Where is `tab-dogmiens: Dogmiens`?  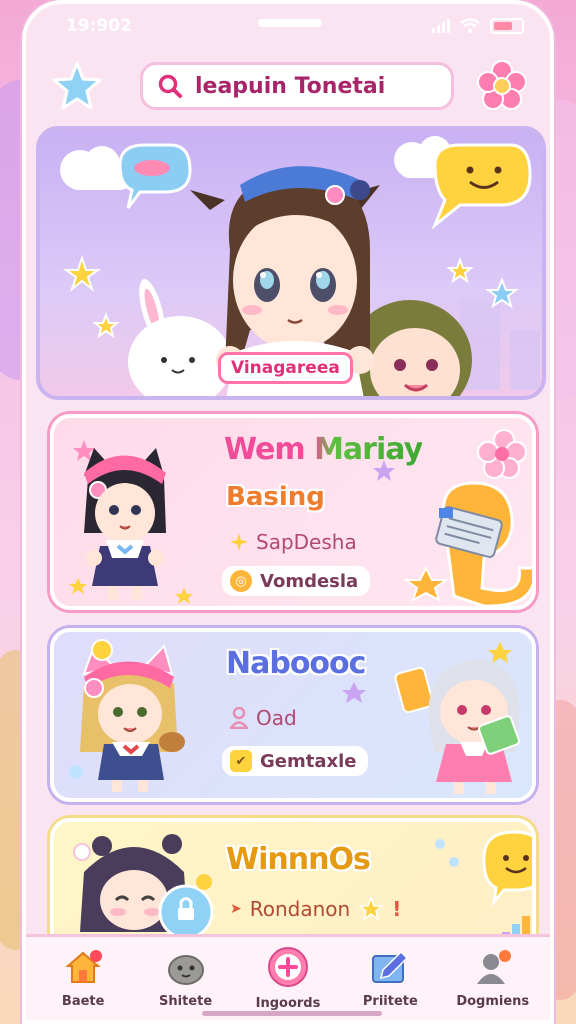
tab-dogmiens: Dogmiens is located at coordinates (493, 978).